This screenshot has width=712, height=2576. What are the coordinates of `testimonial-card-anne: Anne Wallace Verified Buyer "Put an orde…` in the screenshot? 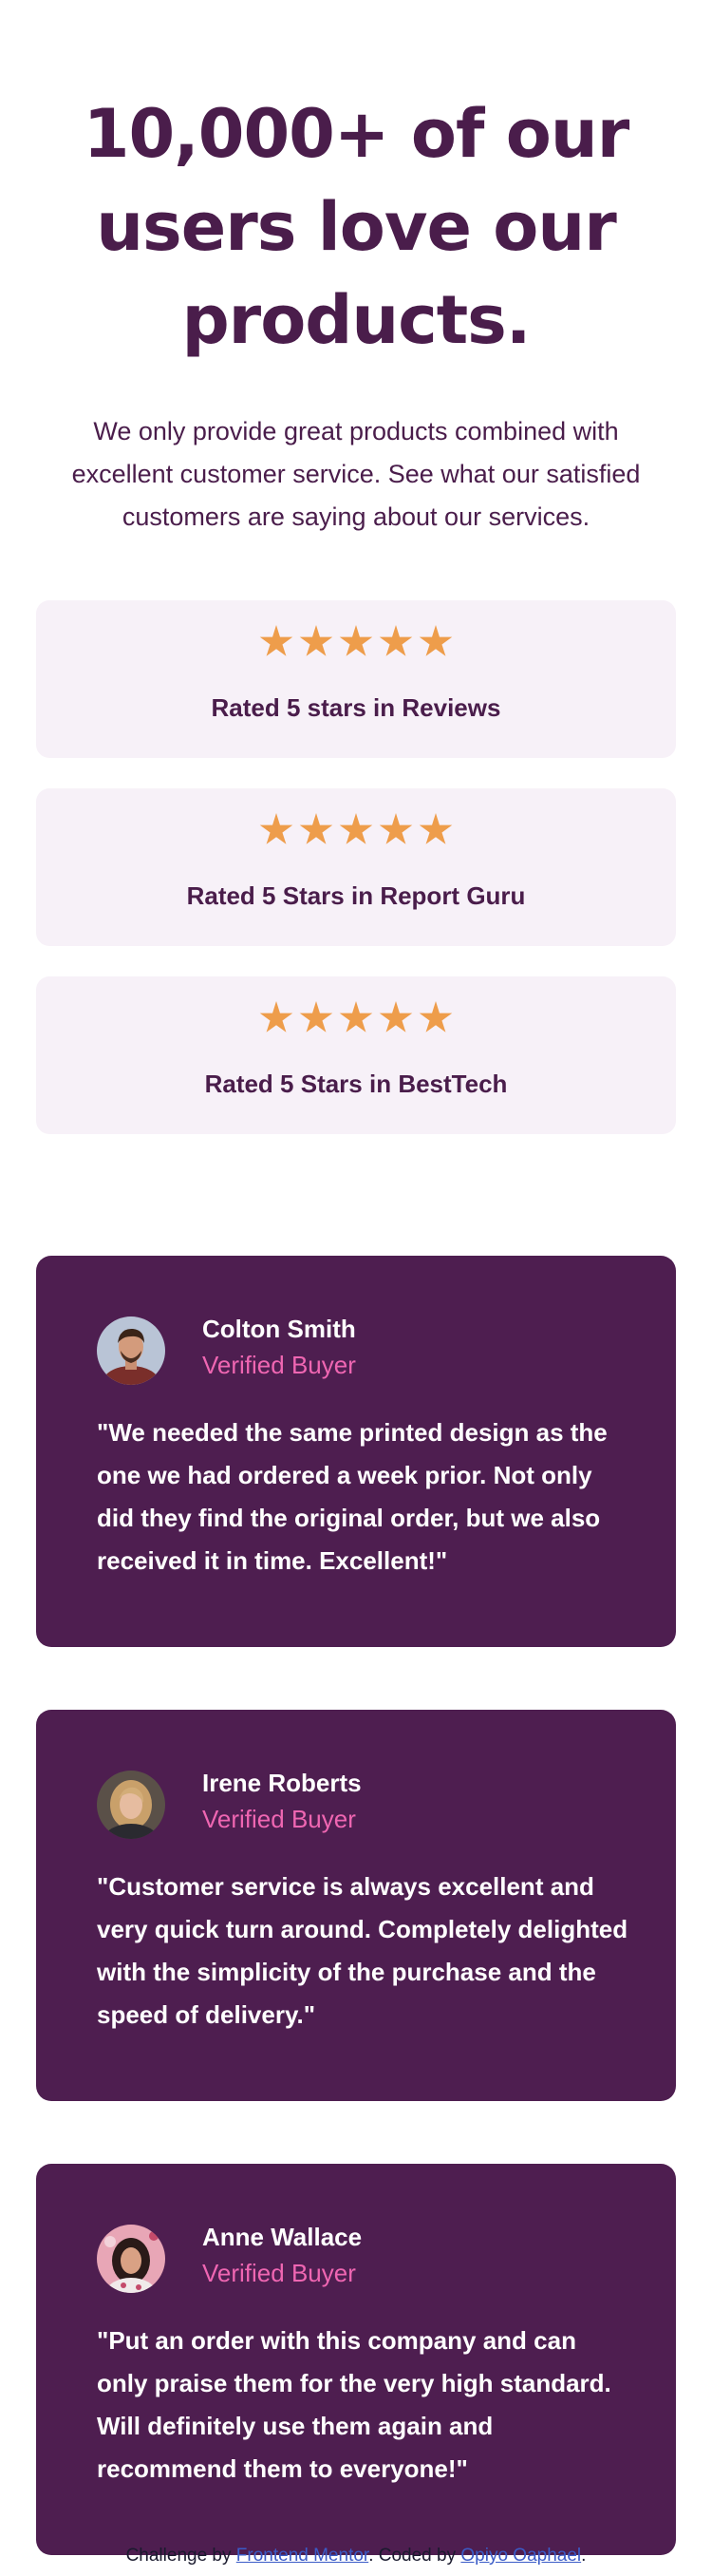 It's located at (356, 2359).